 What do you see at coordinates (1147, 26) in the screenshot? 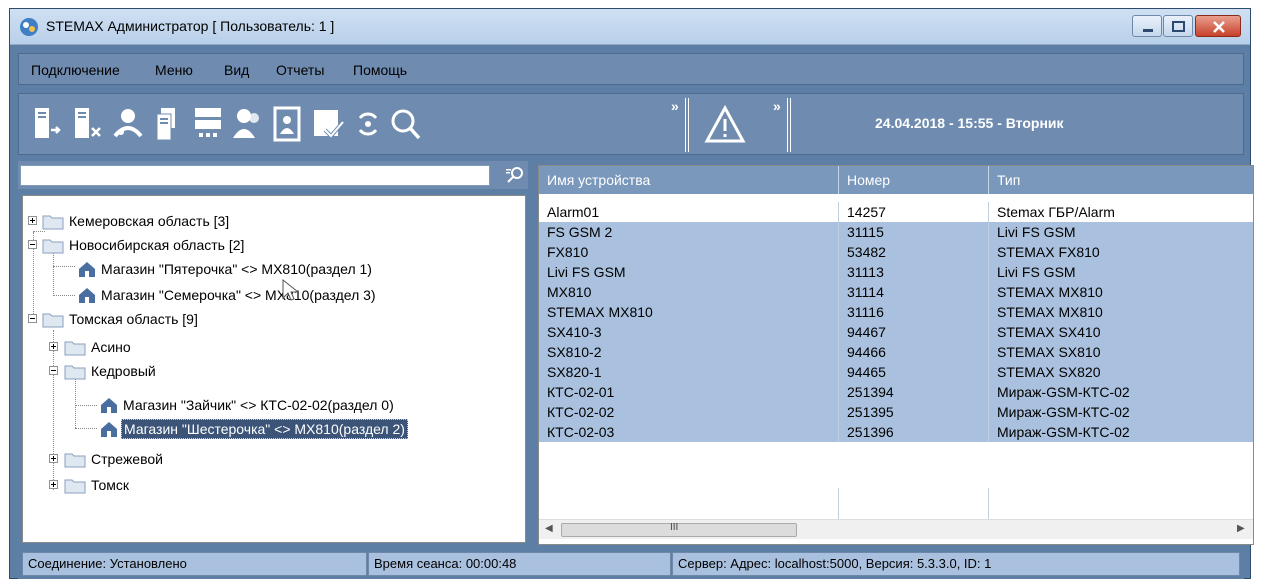
I see `minimize-button` at bounding box center [1147, 26].